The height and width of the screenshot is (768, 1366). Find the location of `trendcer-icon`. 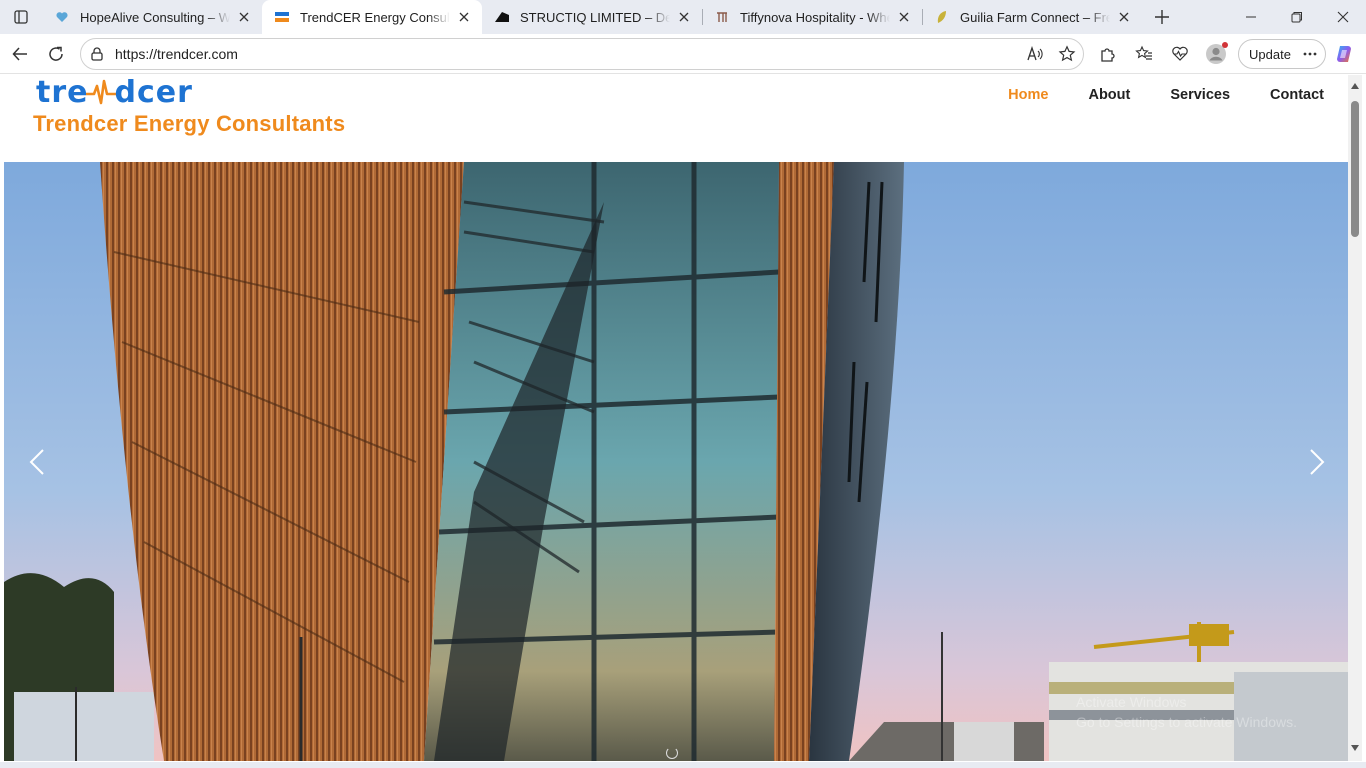

trendcer-icon is located at coordinates (282, 17).